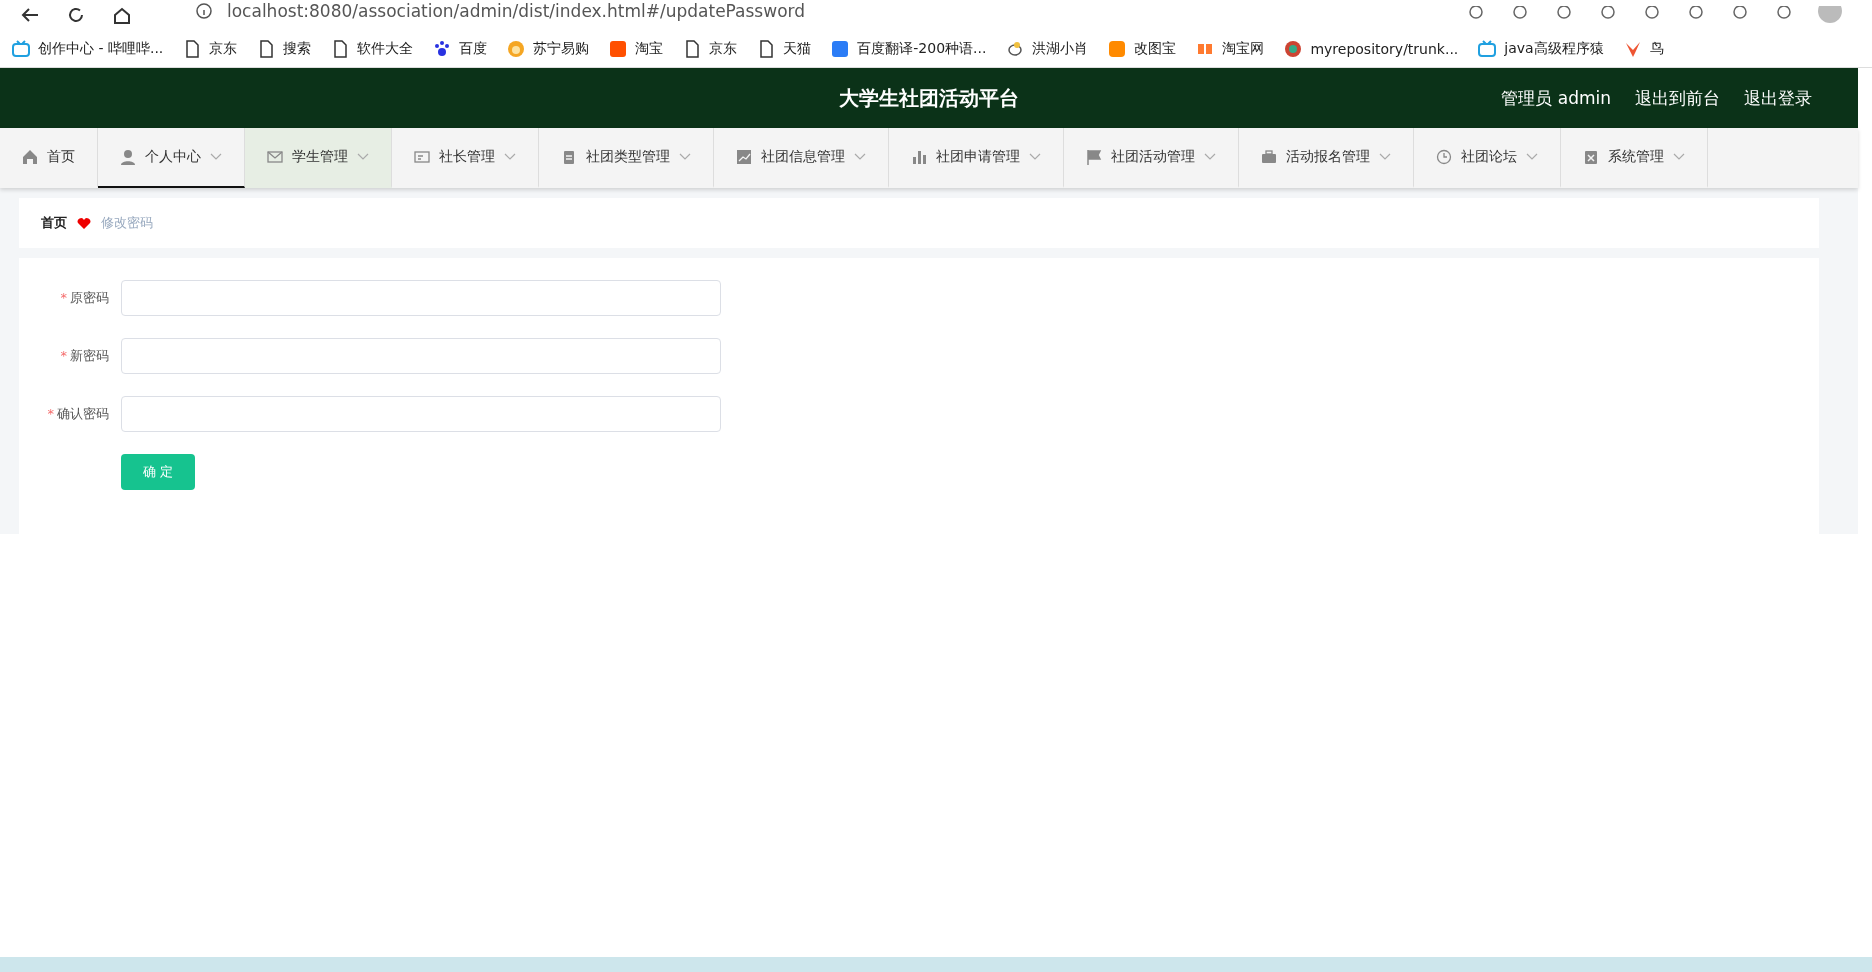  Describe the element at coordinates (569, 157) in the screenshot. I see `clipboard-icon` at that location.